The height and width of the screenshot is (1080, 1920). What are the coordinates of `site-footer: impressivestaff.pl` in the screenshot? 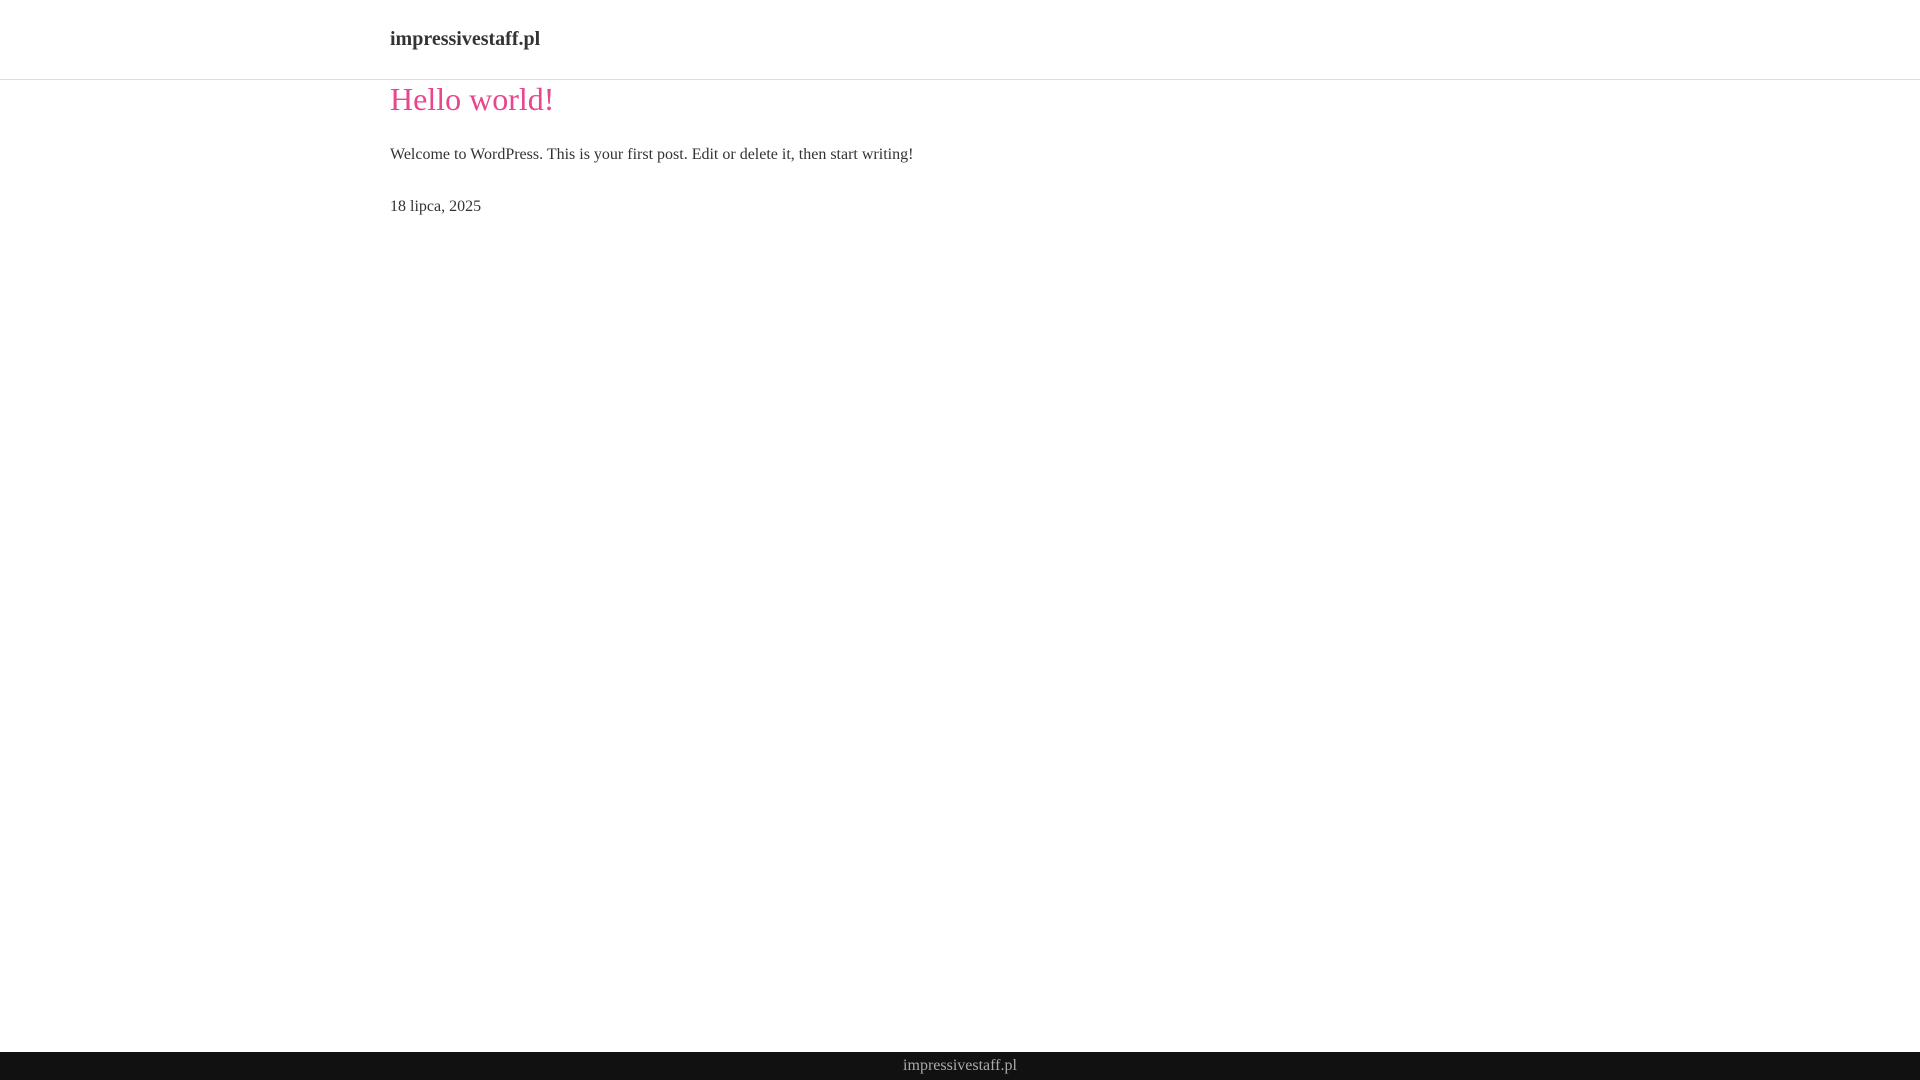 It's located at (960, 1066).